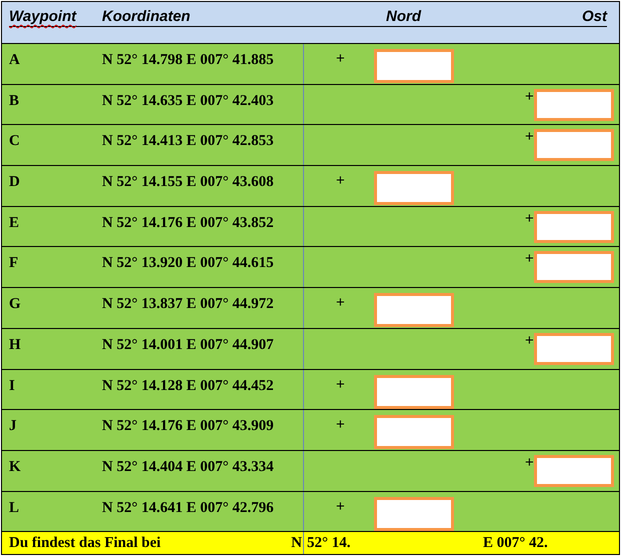  I want to click on coordinates-text: N 52° 14.128 E 007° 44.452, so click(188, 387).